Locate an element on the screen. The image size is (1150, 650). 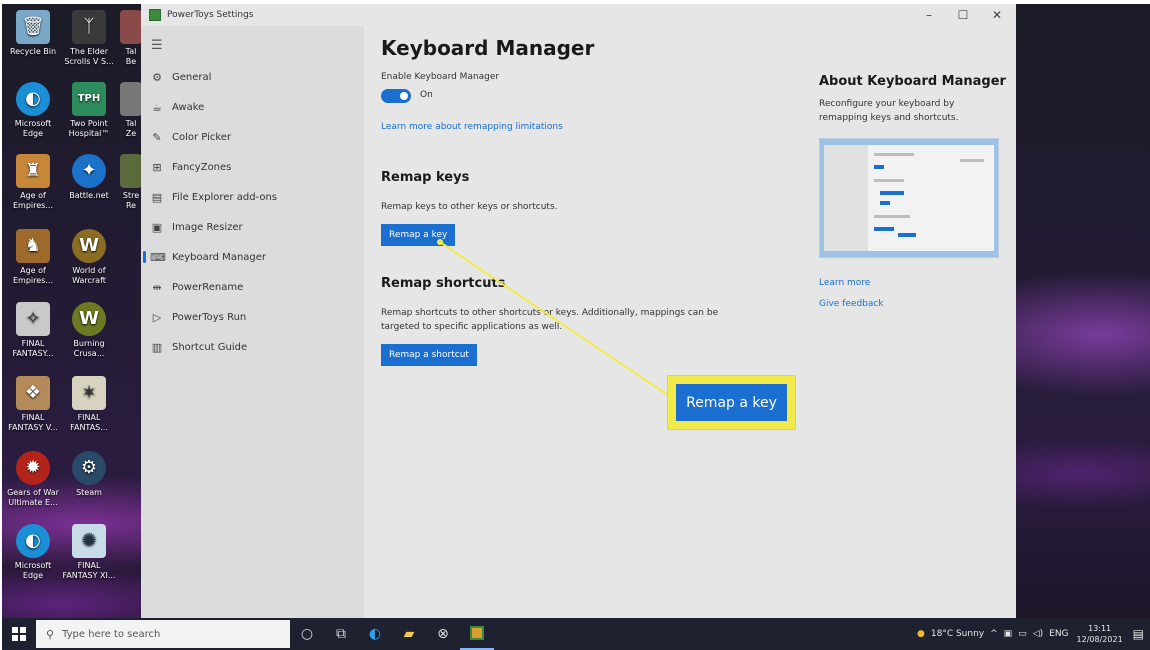
sidebar-item-powerrename: ⇹ PowerRename is located at coordinates (252, 287).